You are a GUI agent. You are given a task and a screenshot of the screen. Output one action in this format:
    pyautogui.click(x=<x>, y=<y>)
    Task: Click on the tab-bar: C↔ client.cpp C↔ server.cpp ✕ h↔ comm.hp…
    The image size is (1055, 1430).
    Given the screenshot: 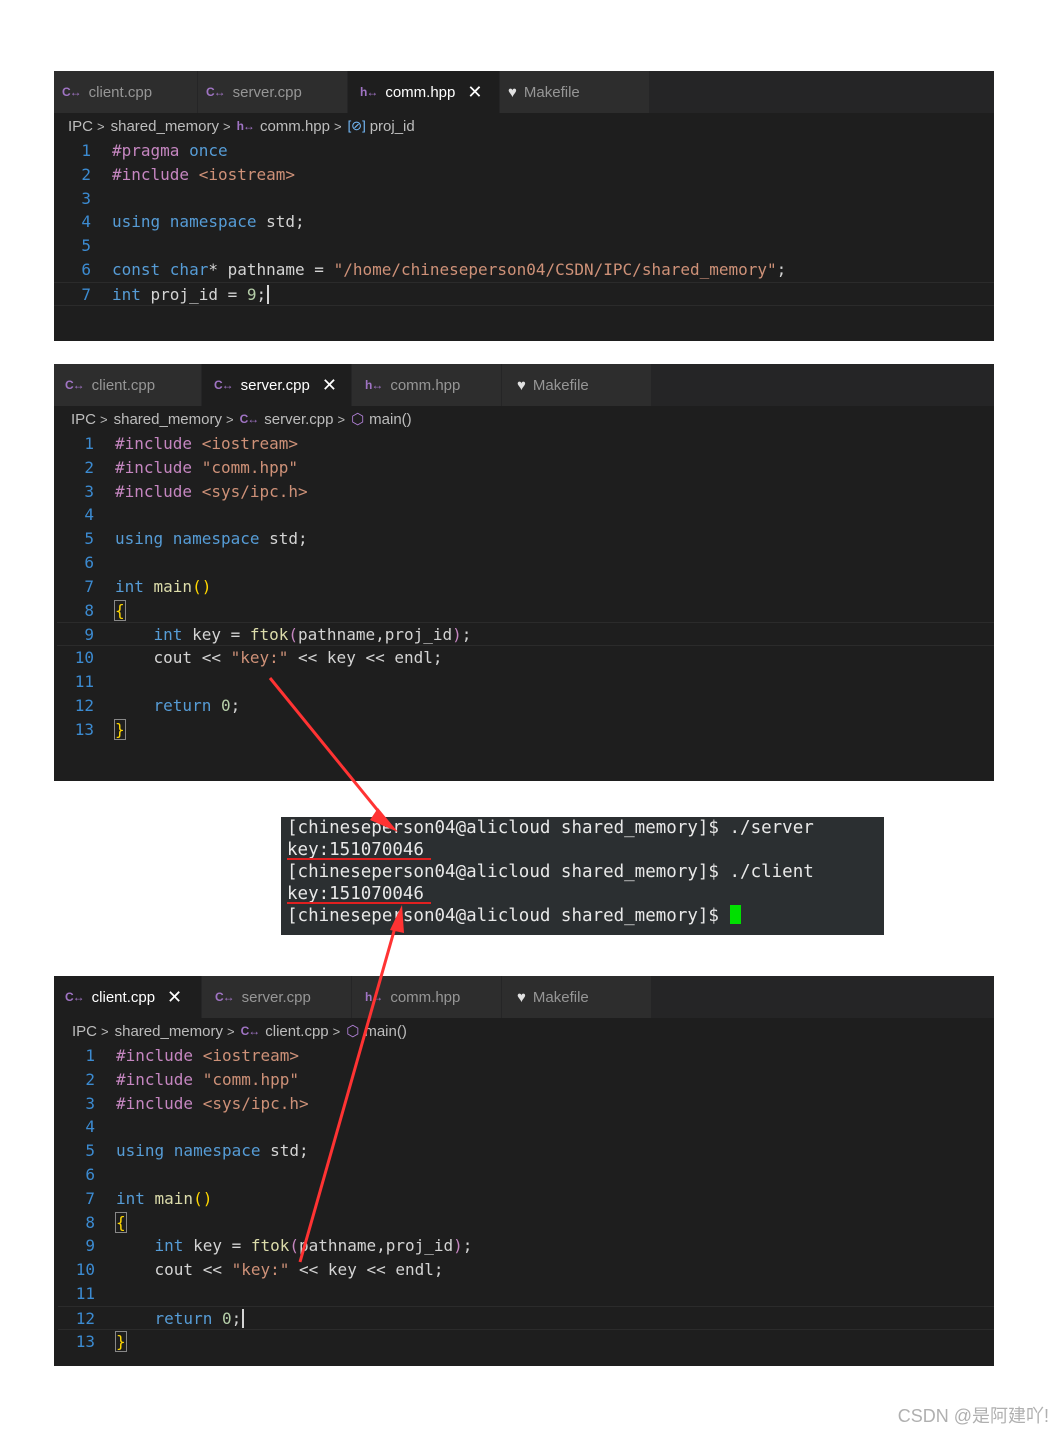 What is the action you would take?
    pyautogui.click(x=524, y=385)
    